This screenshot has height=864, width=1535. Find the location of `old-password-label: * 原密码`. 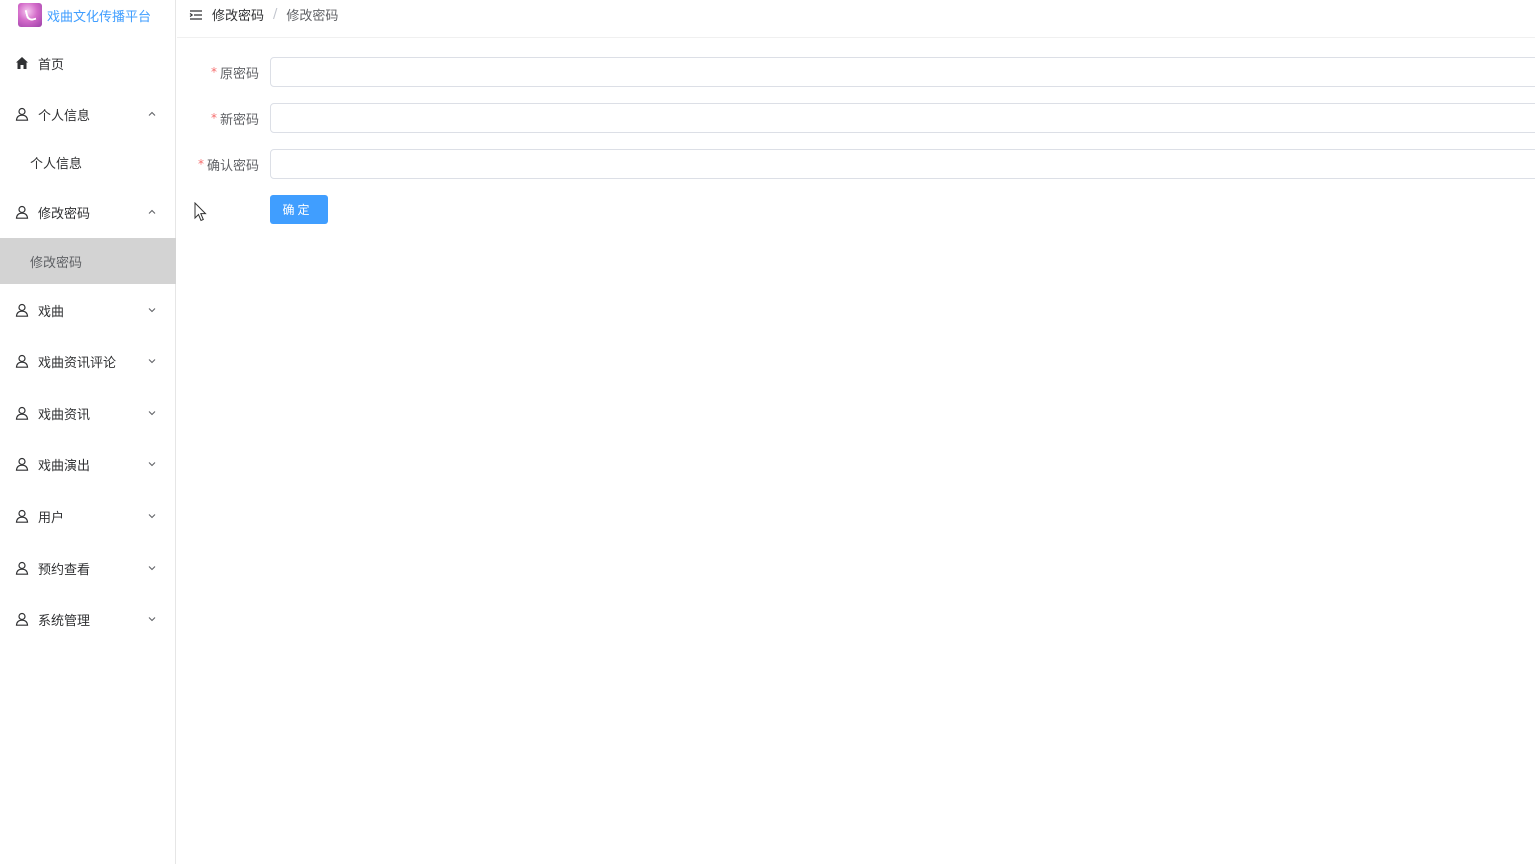

old-password-label: * 原密码 is located at coordinates (235, 72).